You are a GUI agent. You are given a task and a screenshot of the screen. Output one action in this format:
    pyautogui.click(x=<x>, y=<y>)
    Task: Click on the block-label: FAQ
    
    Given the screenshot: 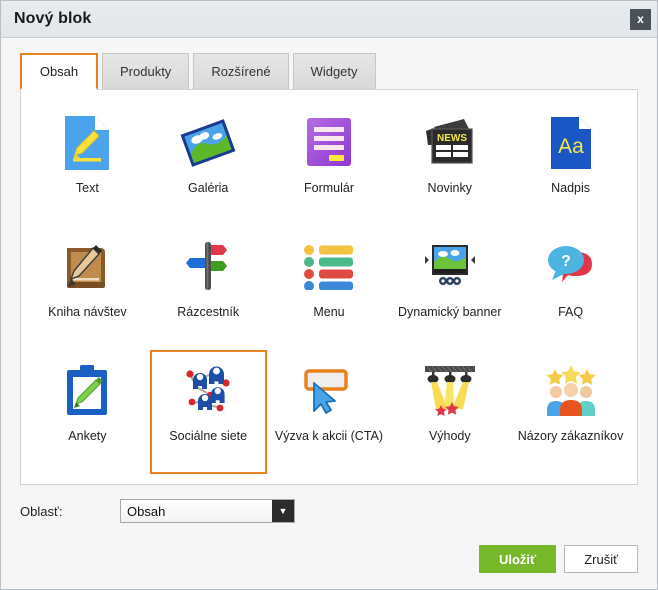 What is the action you would take?
    pyautogui.click(x=571, y=312)
    